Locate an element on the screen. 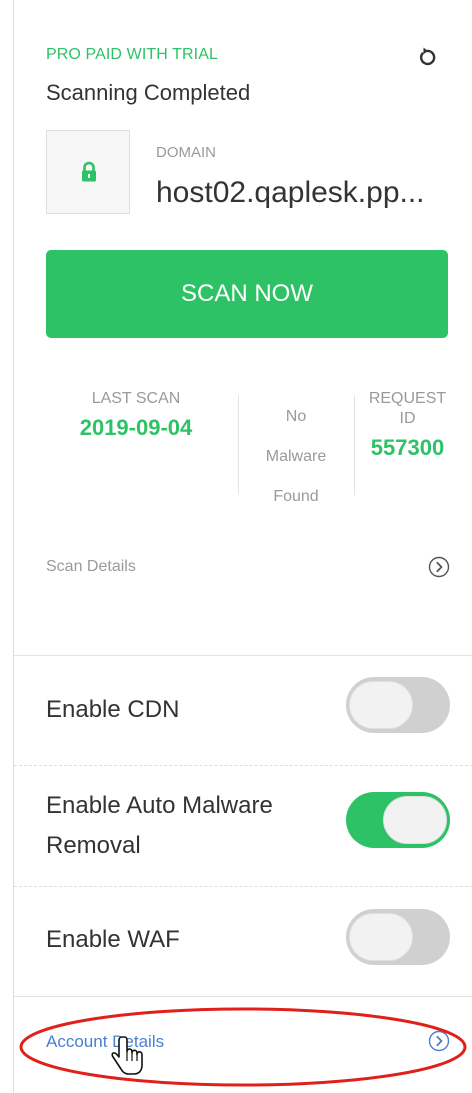  request-id-value: 557300 is located at coordinates (407, 447).